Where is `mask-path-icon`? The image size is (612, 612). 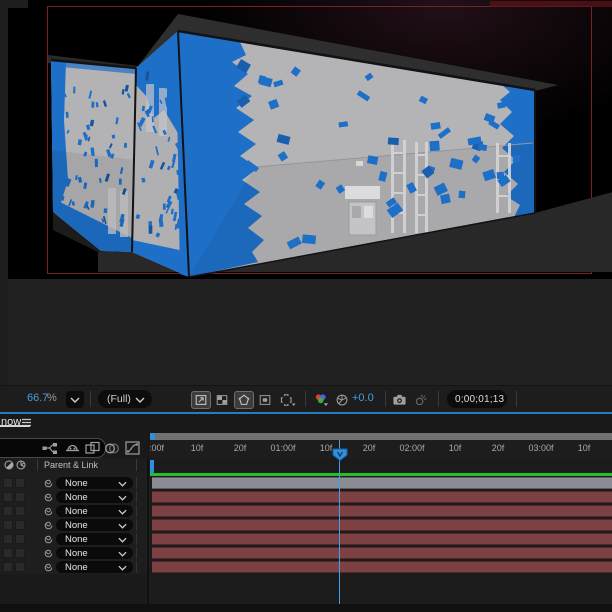 mask-path-icon is located at coordinates (244, 399).